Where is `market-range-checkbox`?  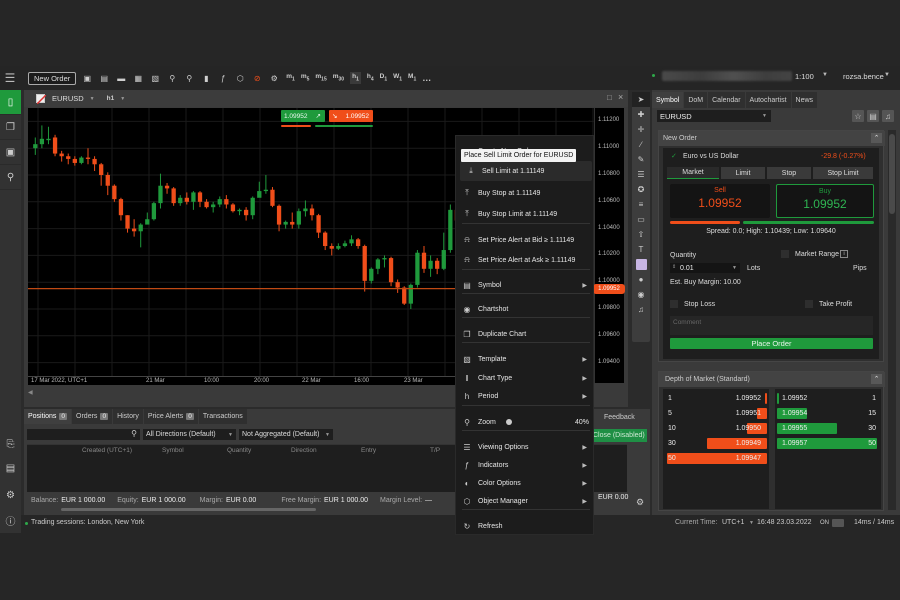
market-range-checkbox is located at coordinates (785, 254).